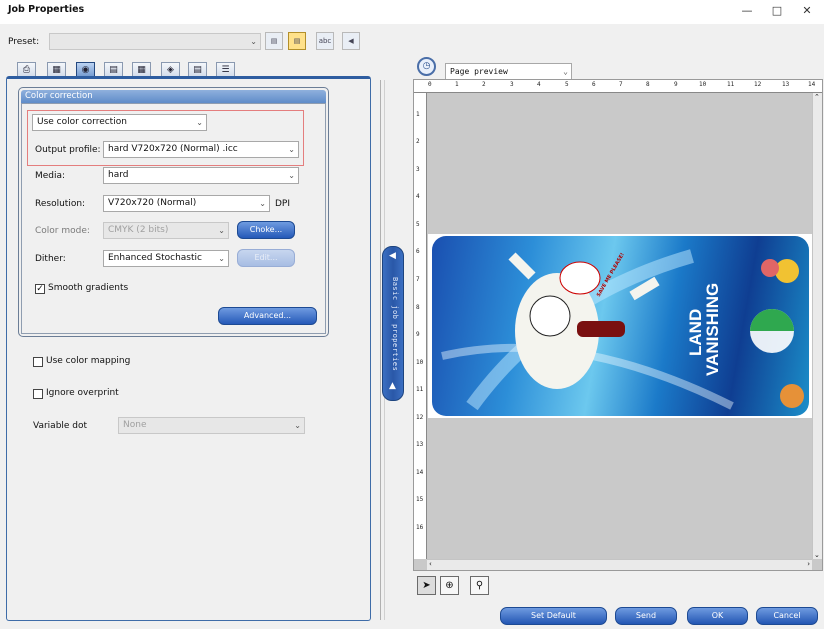  I want to click on ruler-left-tick: 6, so click(418, 251).